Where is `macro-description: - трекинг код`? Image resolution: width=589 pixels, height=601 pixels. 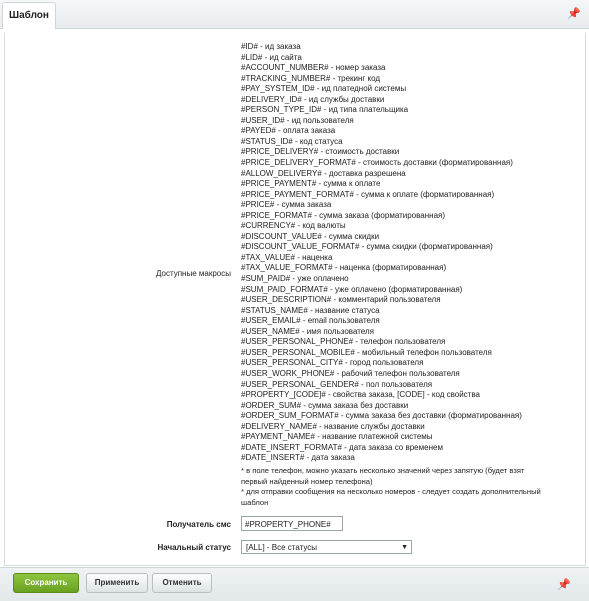
macro-description: - трекинг код is located at coordinates (355, 78).